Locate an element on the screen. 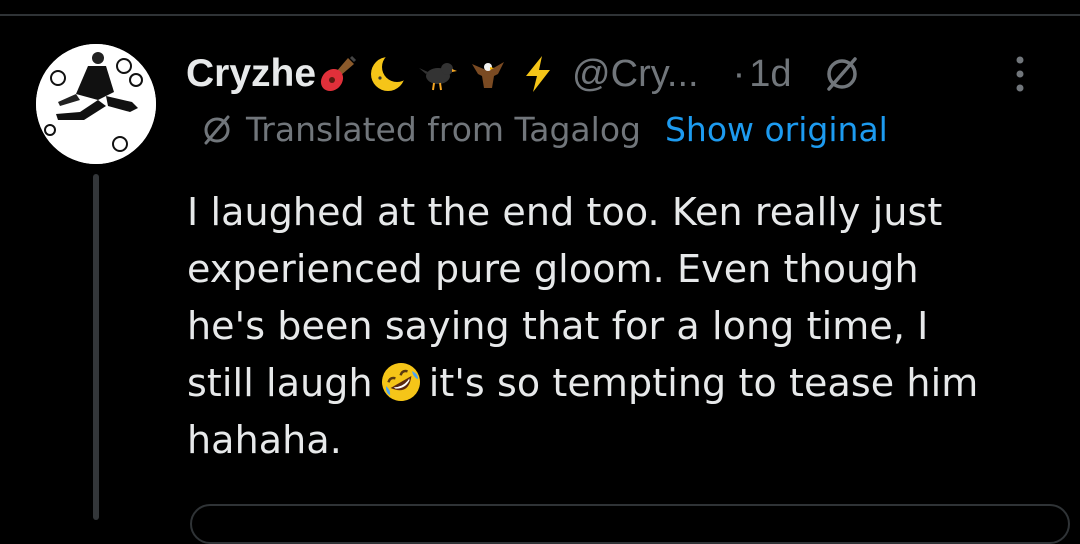 Image resolution: width=1080 pixels, height=544 pixels. thread-line is located at coordinates (96, 347).